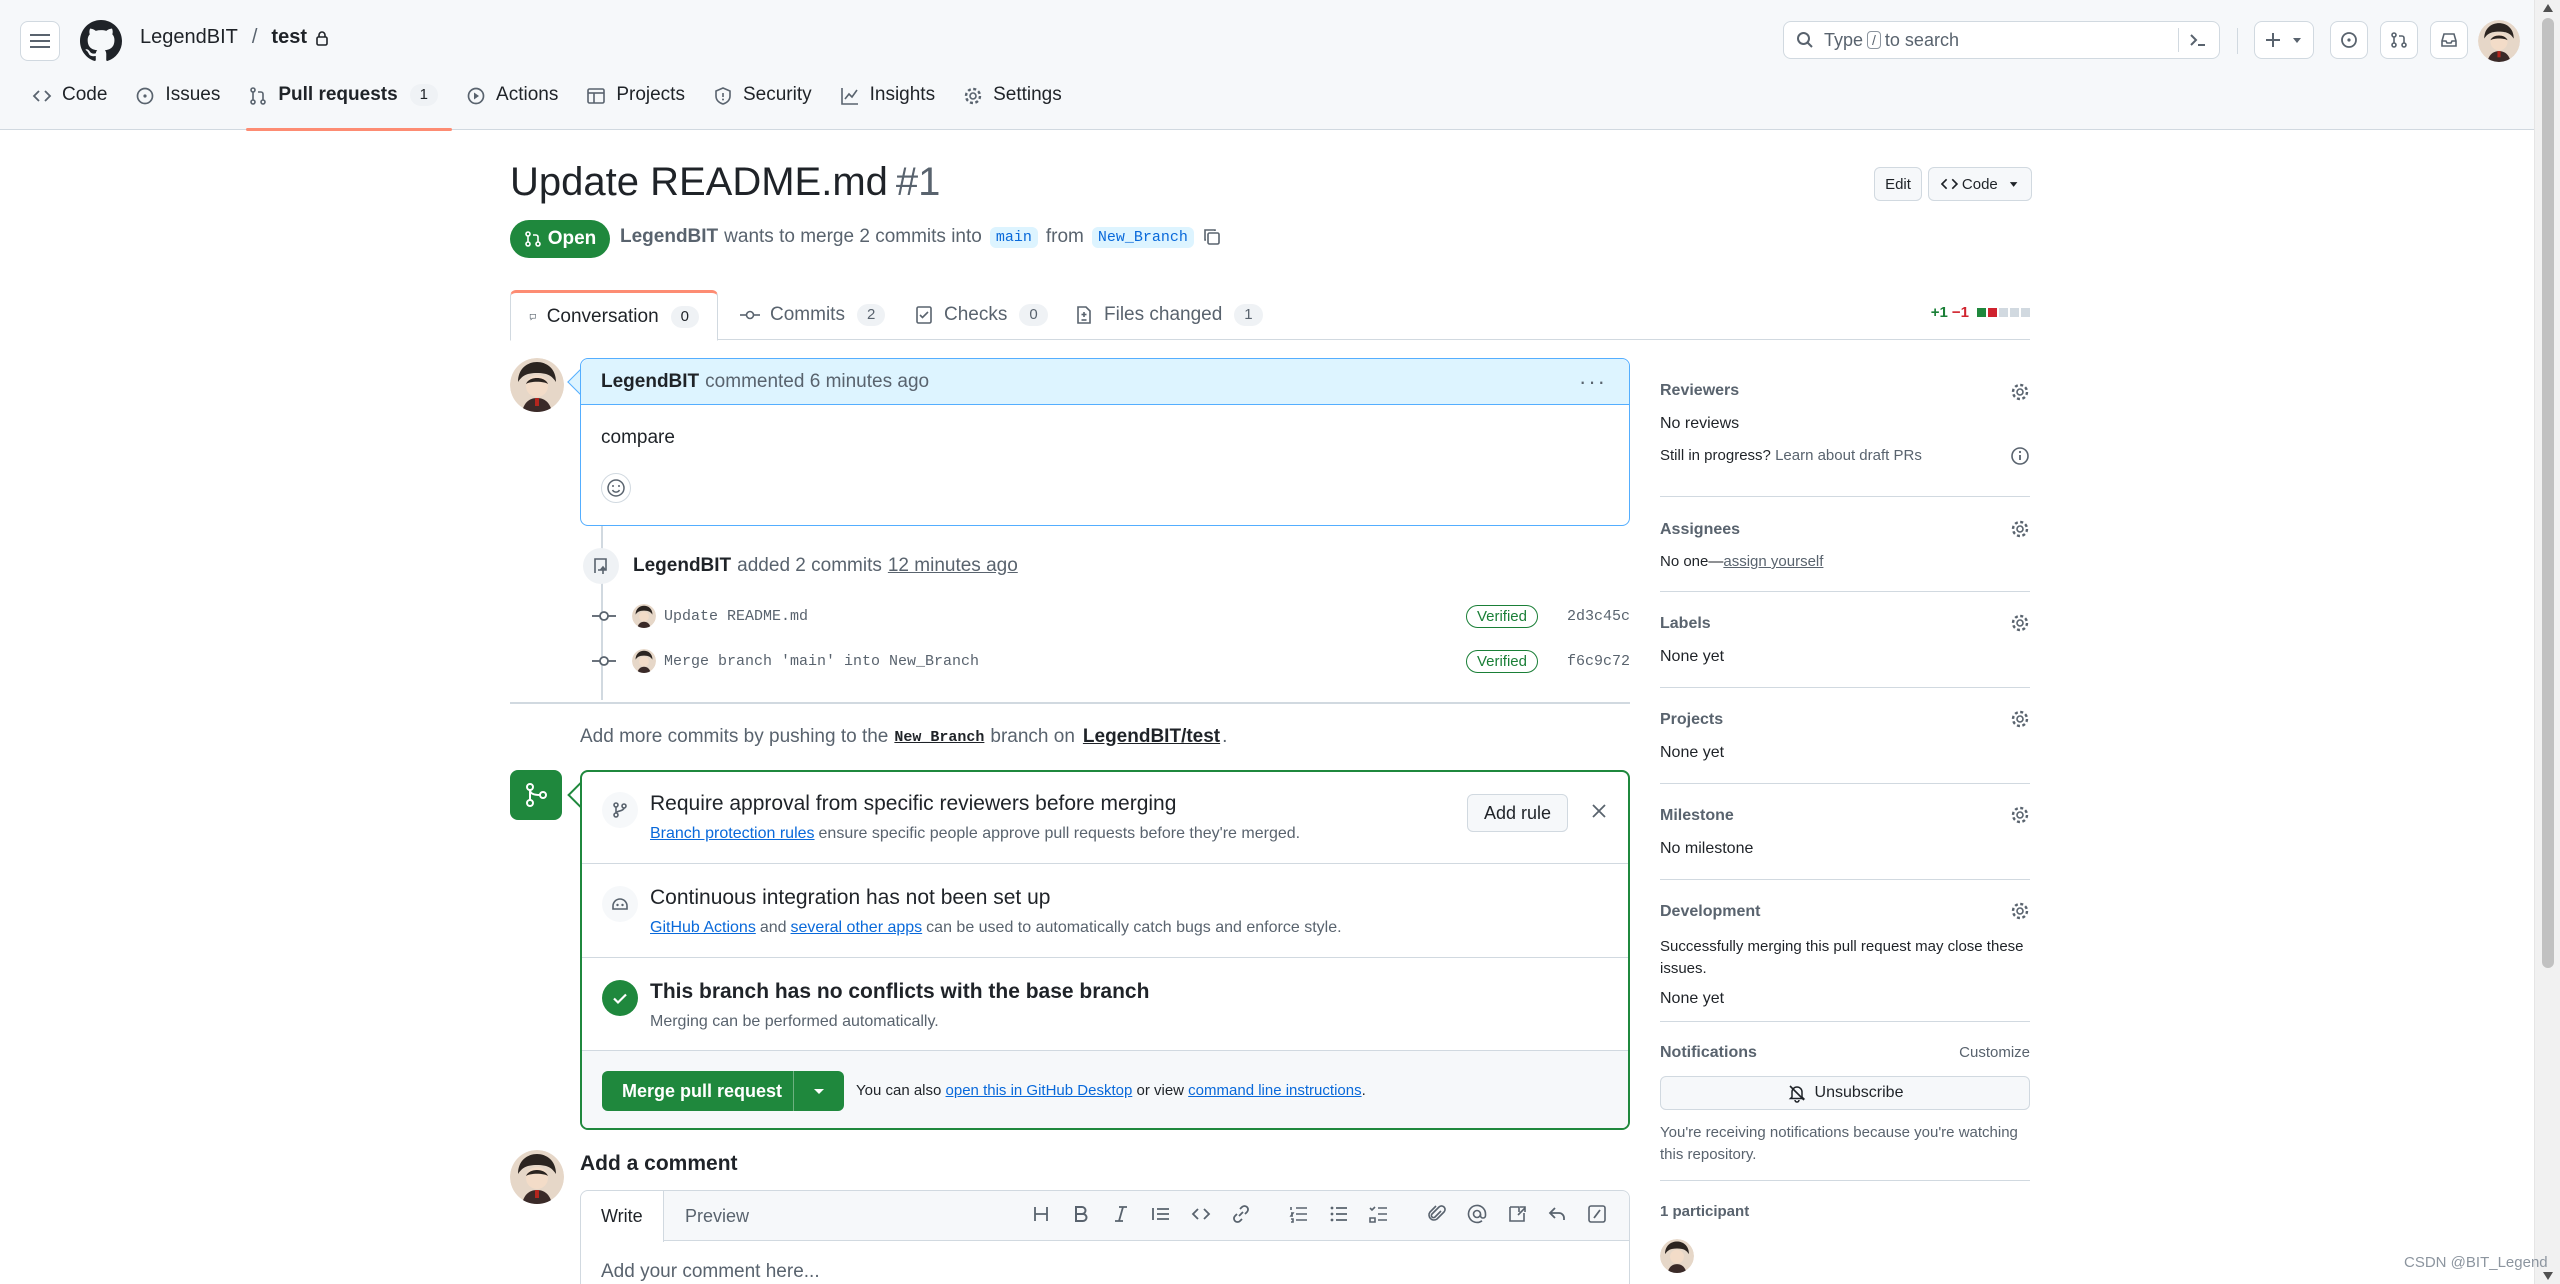  I want to click on slash-command-icon, so click(1597, 1214).